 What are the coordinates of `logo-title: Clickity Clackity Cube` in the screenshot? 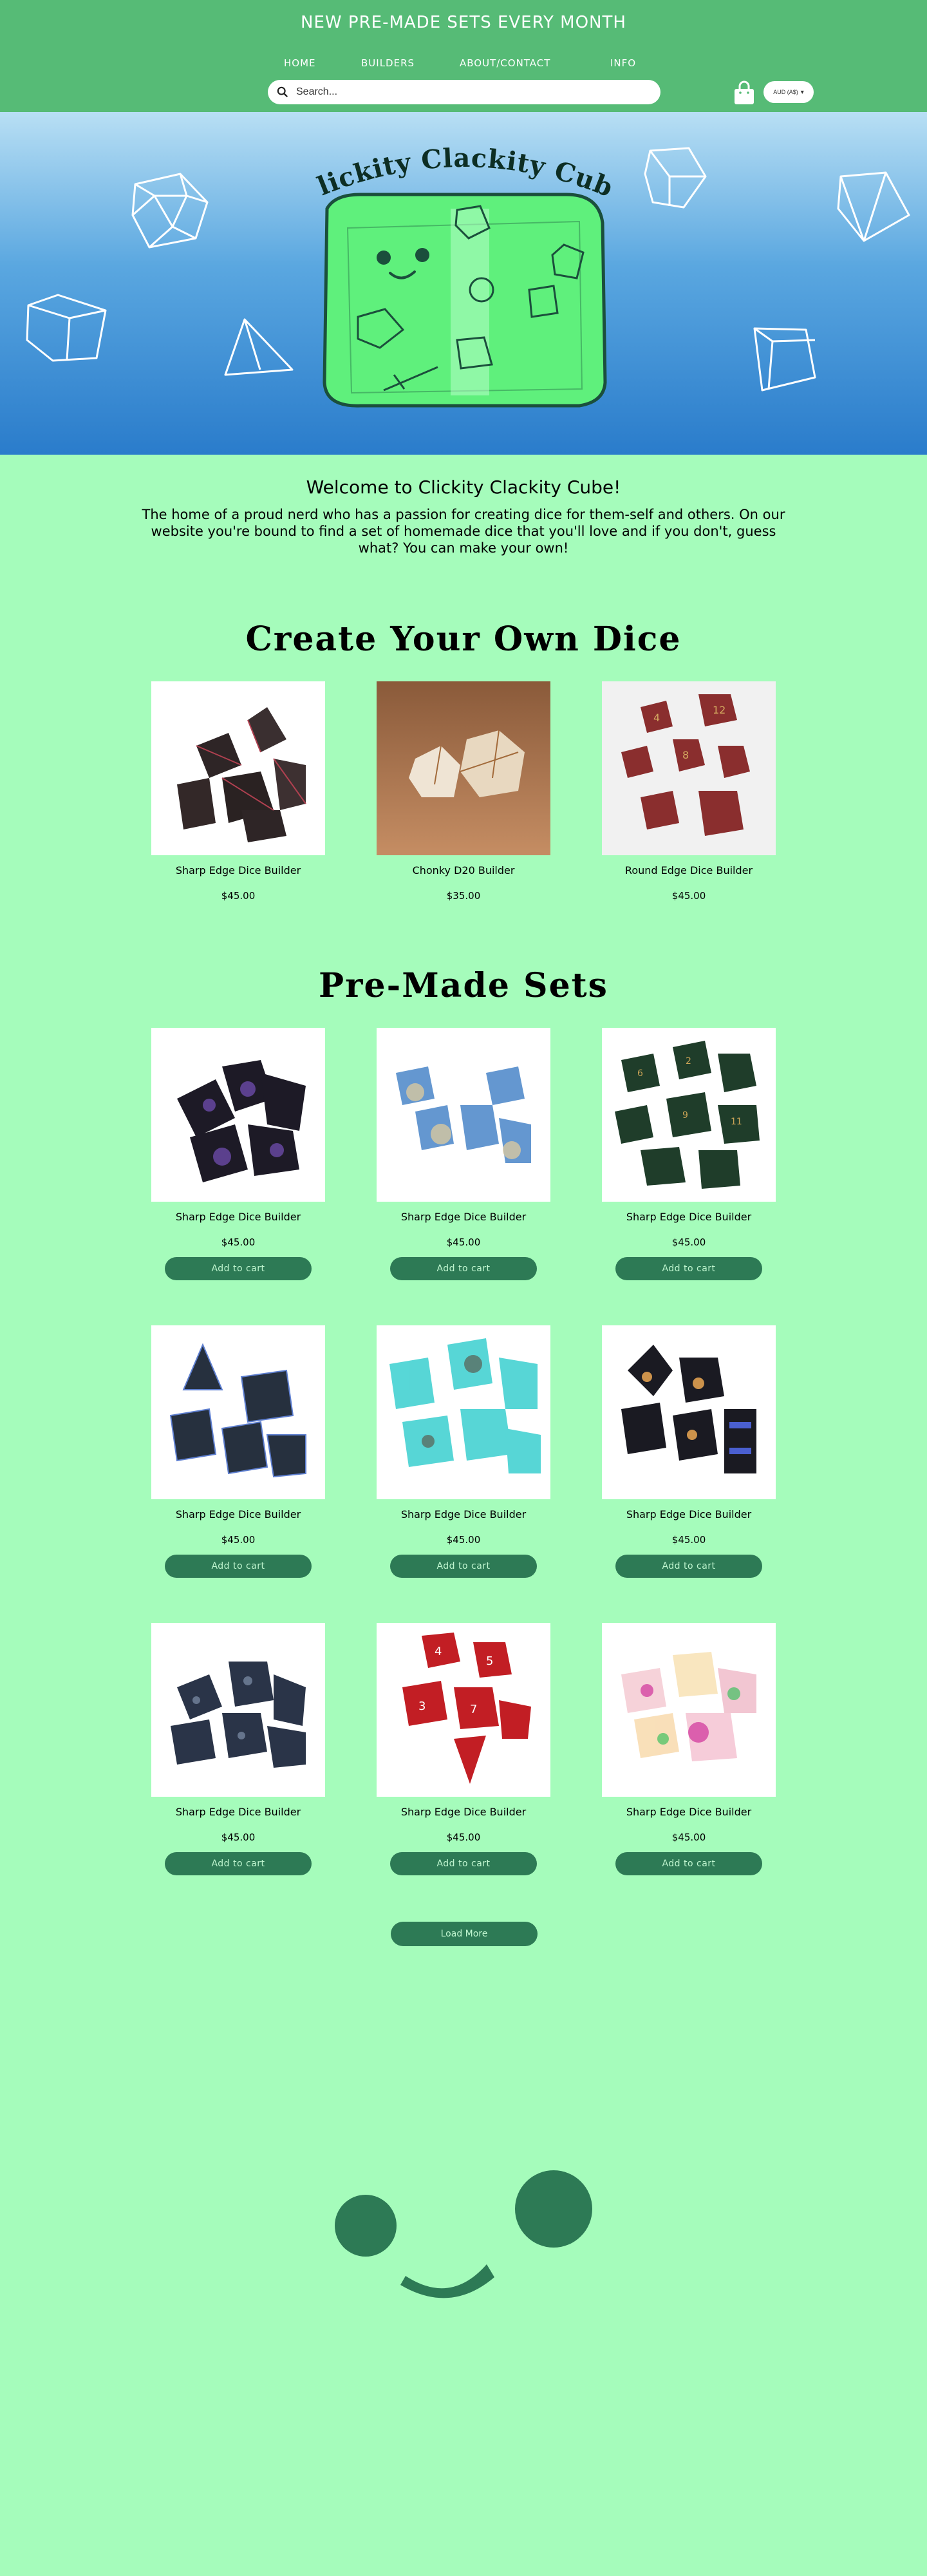 It's located at (308, 158).